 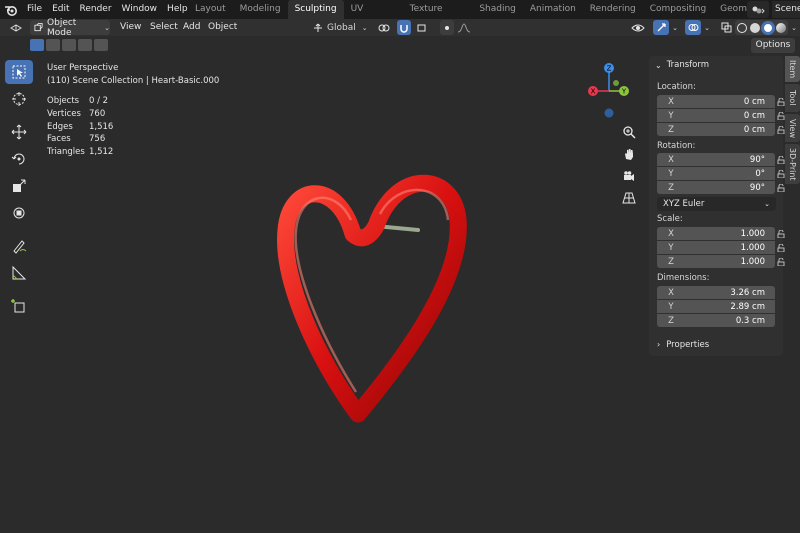 I want to click on menu-file: File, so click(x=34, y=9).